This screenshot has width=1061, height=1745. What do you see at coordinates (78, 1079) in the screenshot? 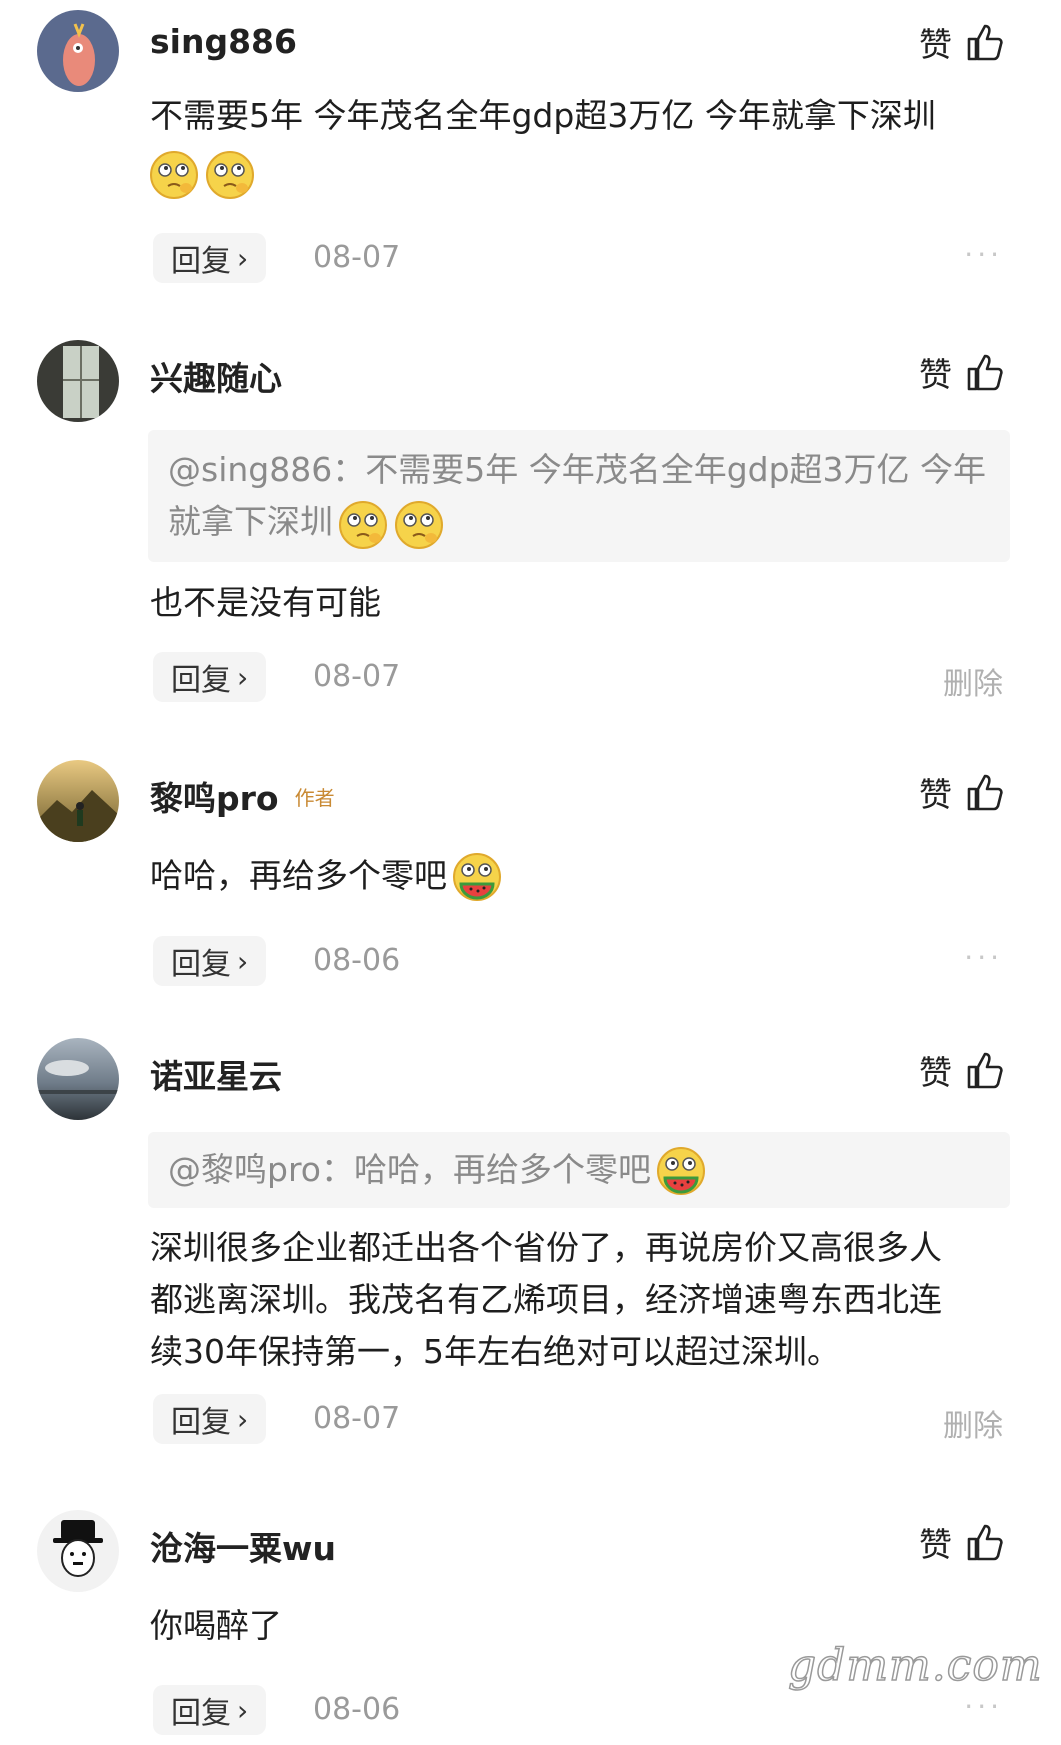
I see `seascape-avatar-icon` at bounding box center [78, 1079].